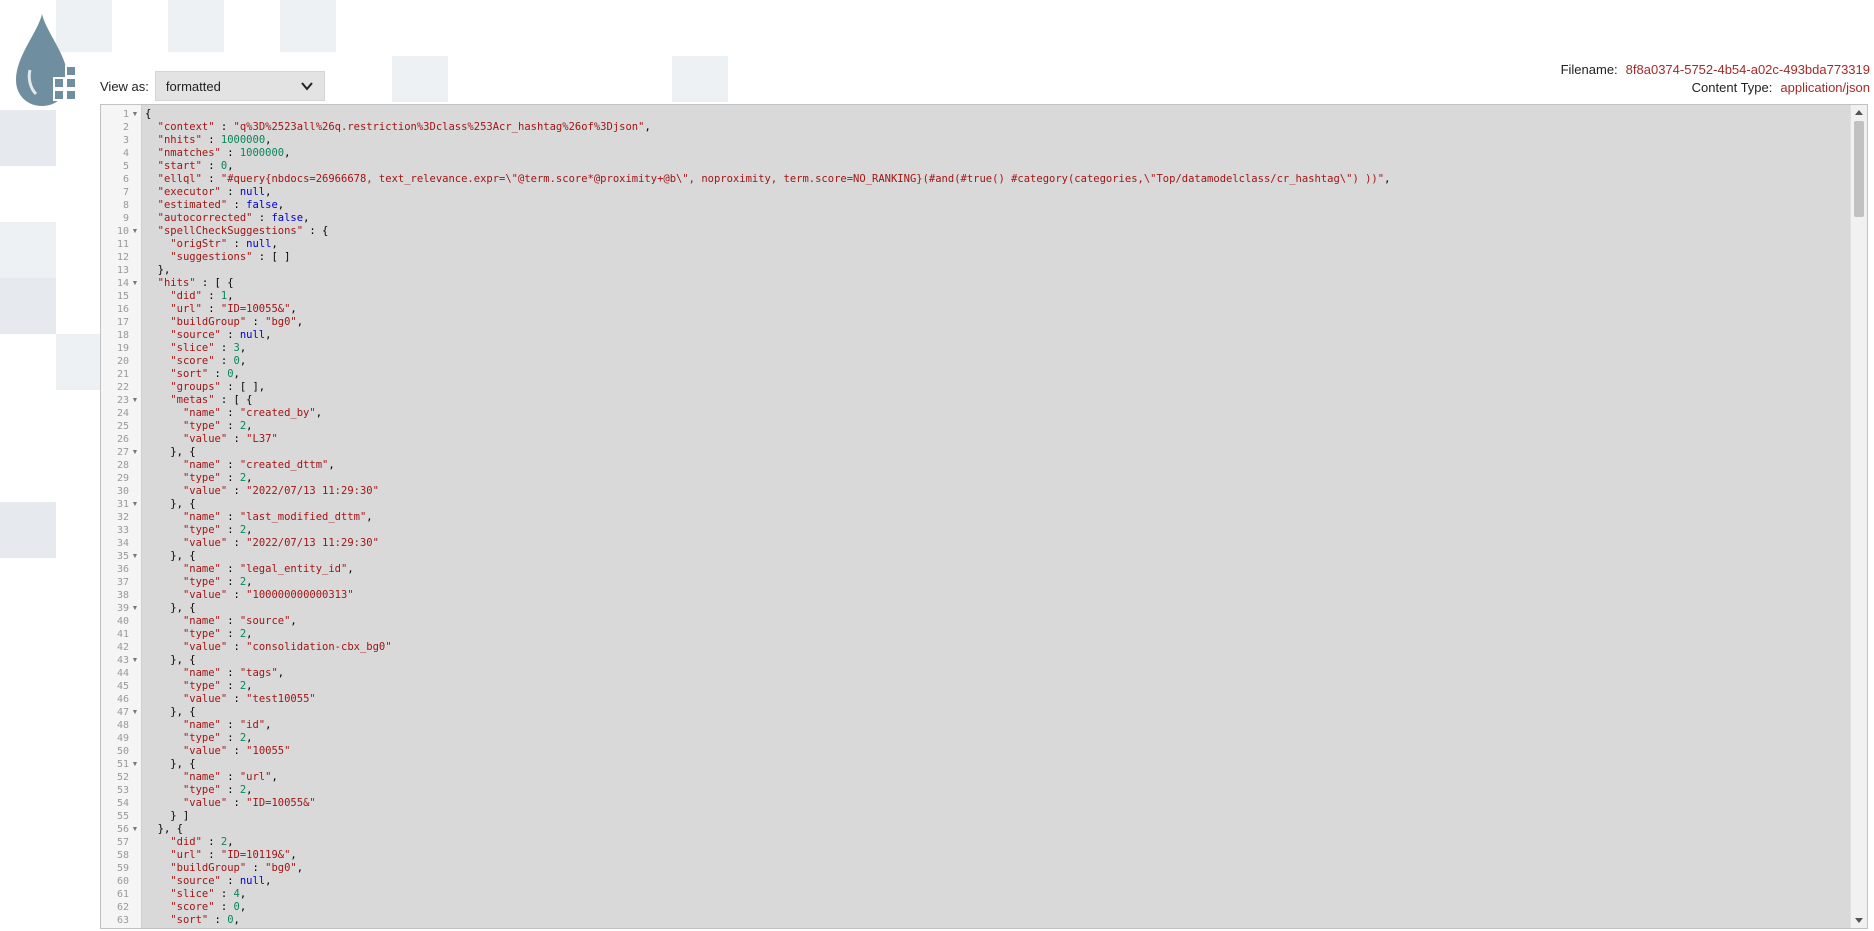 Image resolution: width=1874 pixels, height=931 pixels. What do you see at coordinates (122, 491) in the screenshot?
I see `line-number: 30` at bounding box center [122, 491].